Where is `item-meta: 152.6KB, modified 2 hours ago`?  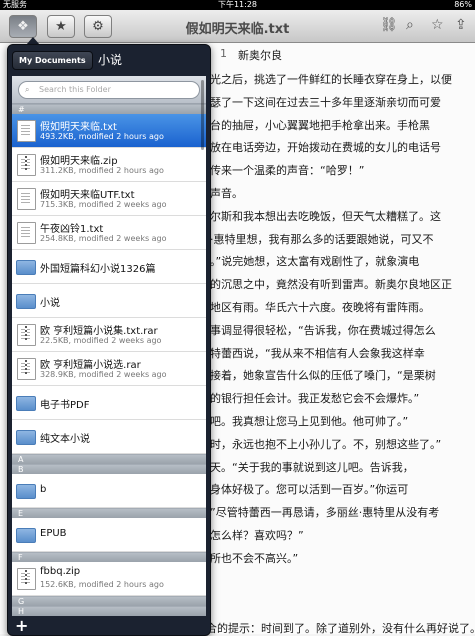 item-meta: 152.6KB, modified 2 hours ago is located at coordinates (102, 584).